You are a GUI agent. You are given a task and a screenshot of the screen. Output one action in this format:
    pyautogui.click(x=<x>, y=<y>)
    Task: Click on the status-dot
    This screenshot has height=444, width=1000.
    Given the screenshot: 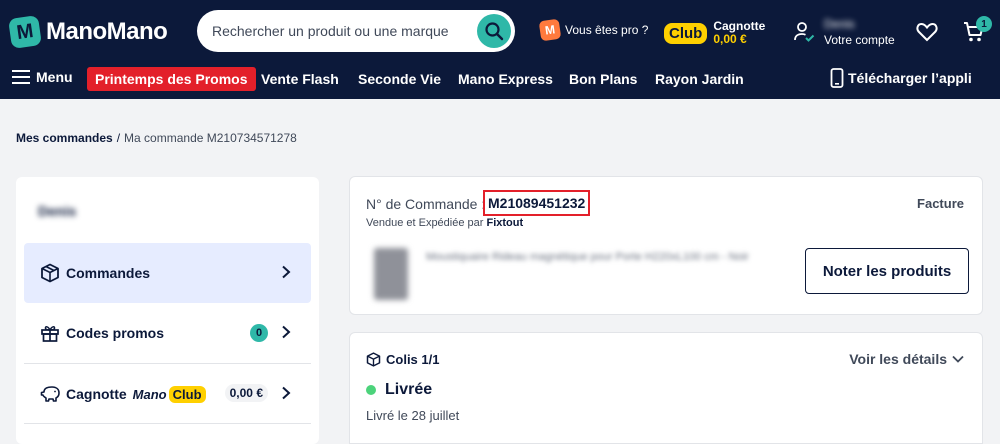 What is the action you would take?
    pyautogui.click(x=371, y=390)
    